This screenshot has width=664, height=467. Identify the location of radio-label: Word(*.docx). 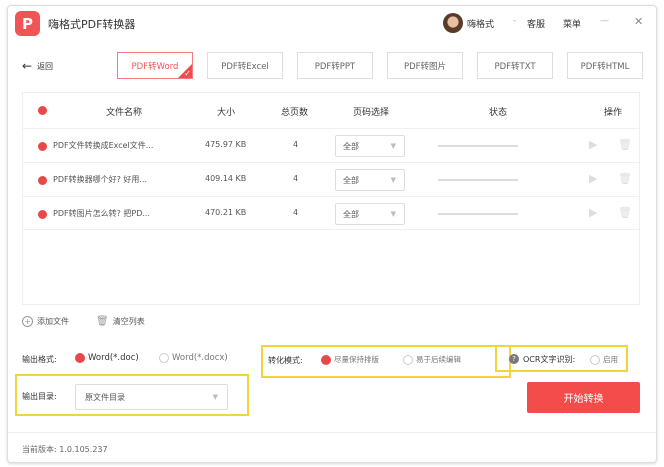
(200, 358).